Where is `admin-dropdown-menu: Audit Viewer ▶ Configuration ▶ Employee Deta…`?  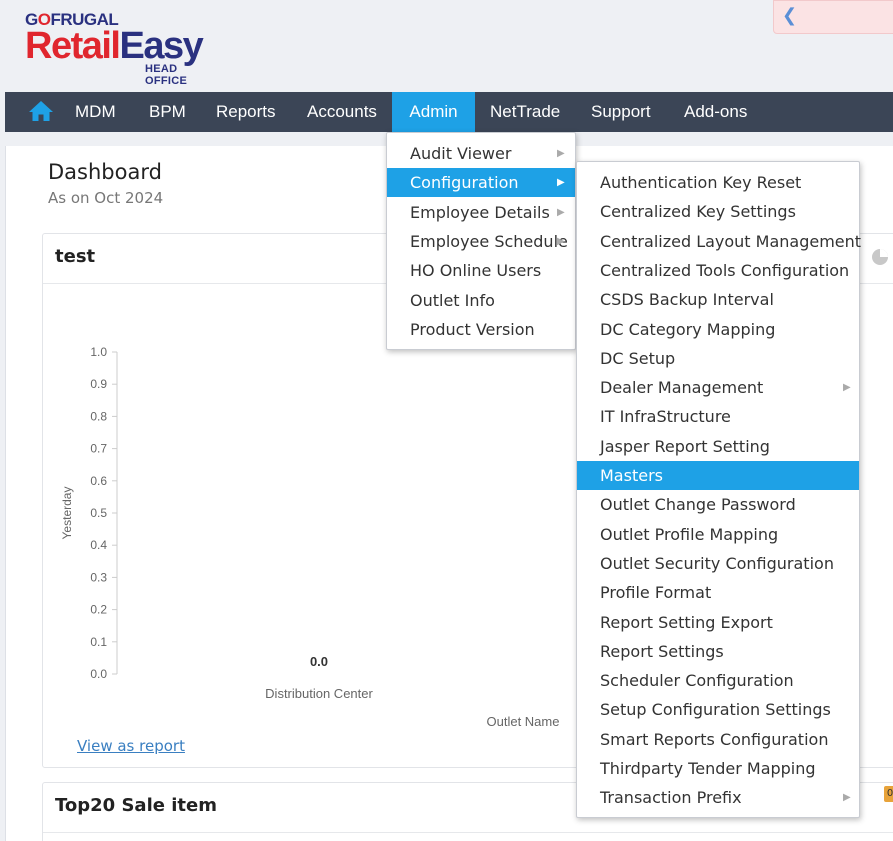
admin-dropdown-menu: Audit Viewer ▶ Configuration ▶ Employee Deta… is located at coordinates (481, 241).